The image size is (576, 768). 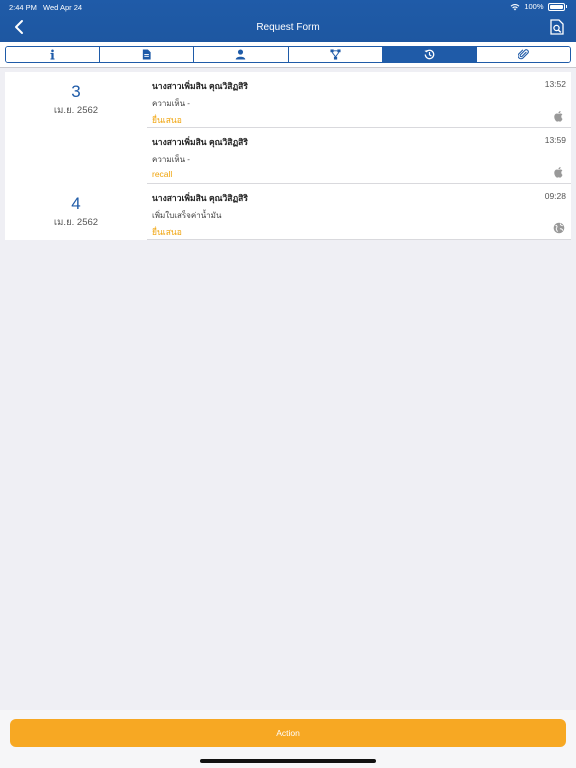 What do you see at coordinates (76, 203) in the screenshot?
I see `date-day: 4` at bounding box center [76, 203].